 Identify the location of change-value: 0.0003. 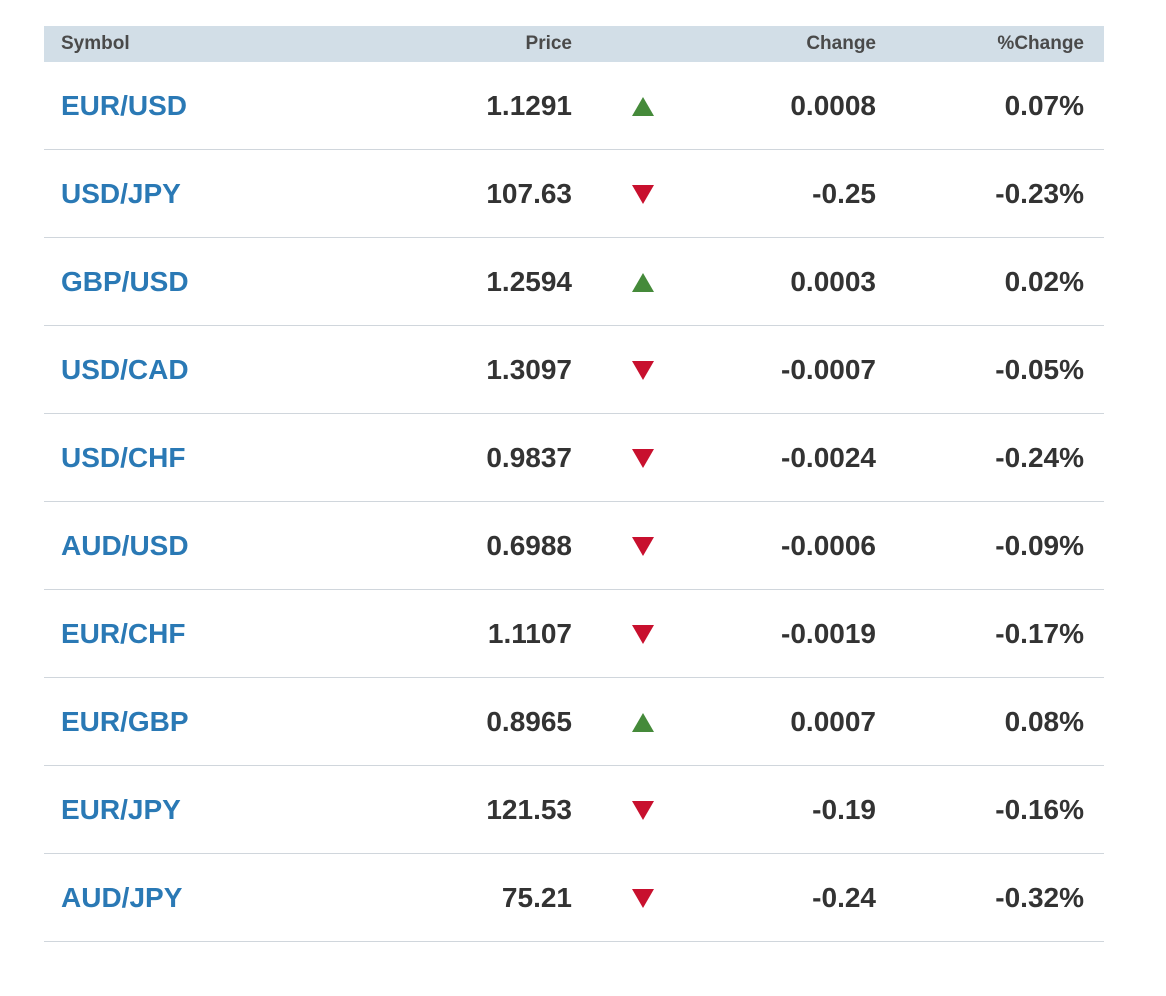
(833, 281).